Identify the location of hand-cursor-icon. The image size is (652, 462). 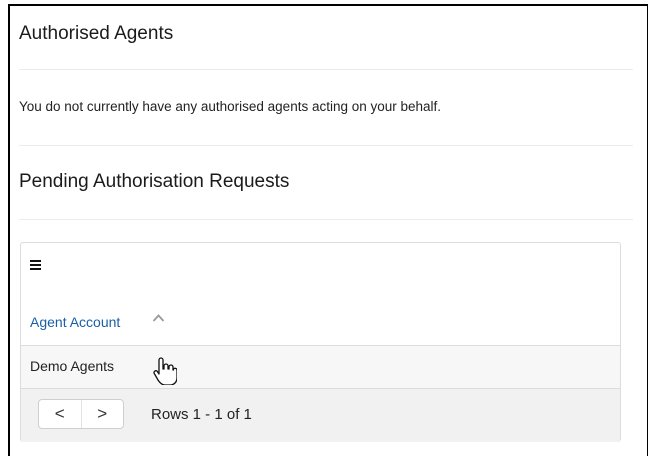
(164, 371).